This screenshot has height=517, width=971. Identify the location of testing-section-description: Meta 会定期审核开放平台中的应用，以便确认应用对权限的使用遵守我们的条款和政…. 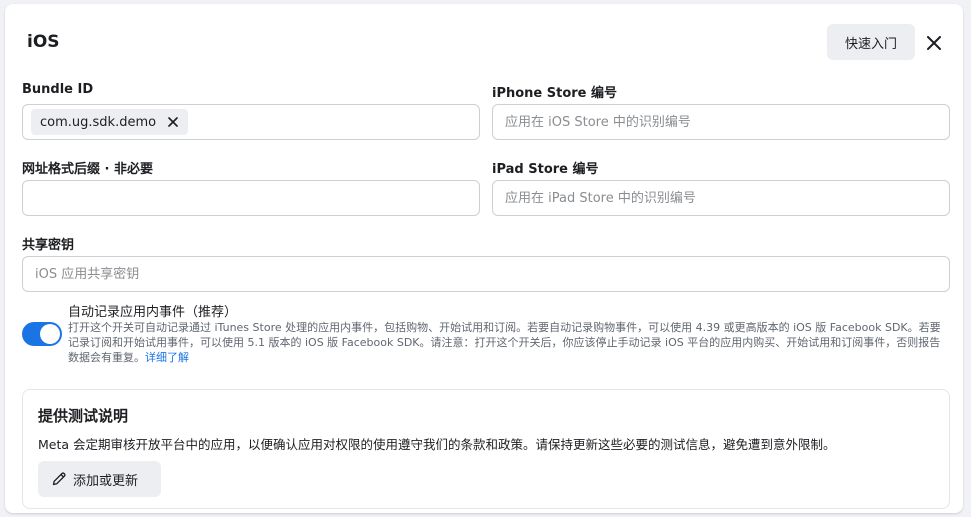
(437, 444).